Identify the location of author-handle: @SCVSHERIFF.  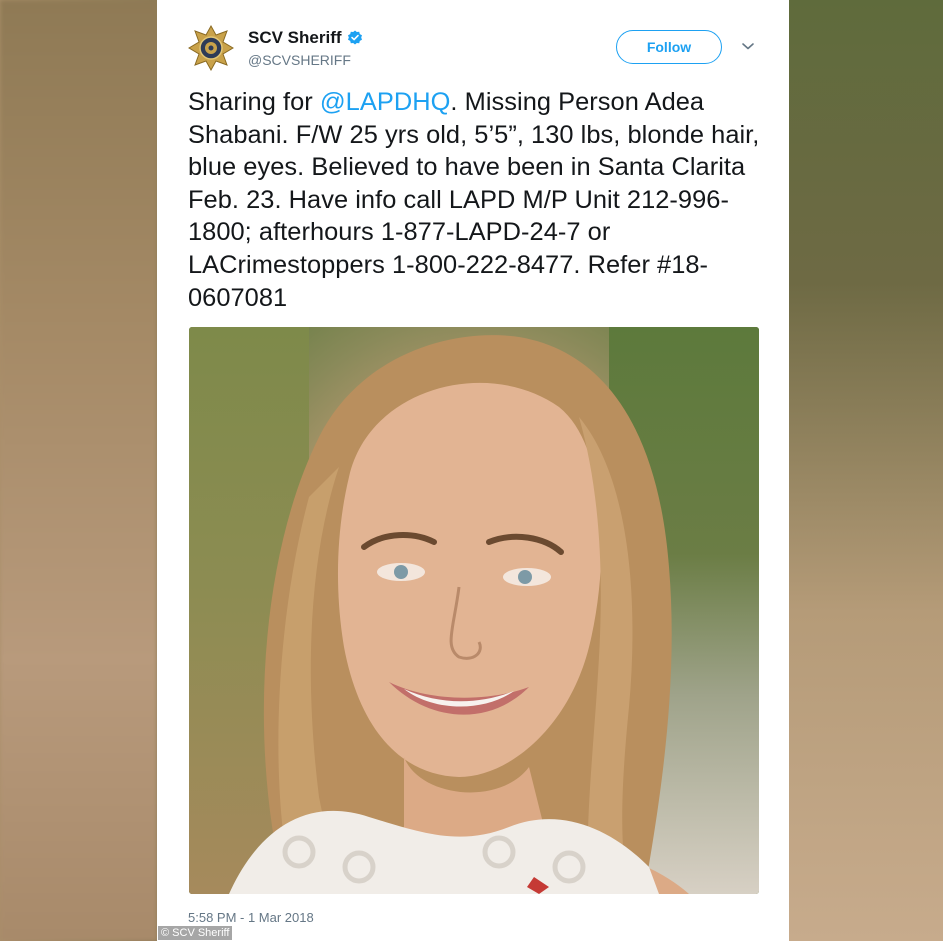
(299, 60).